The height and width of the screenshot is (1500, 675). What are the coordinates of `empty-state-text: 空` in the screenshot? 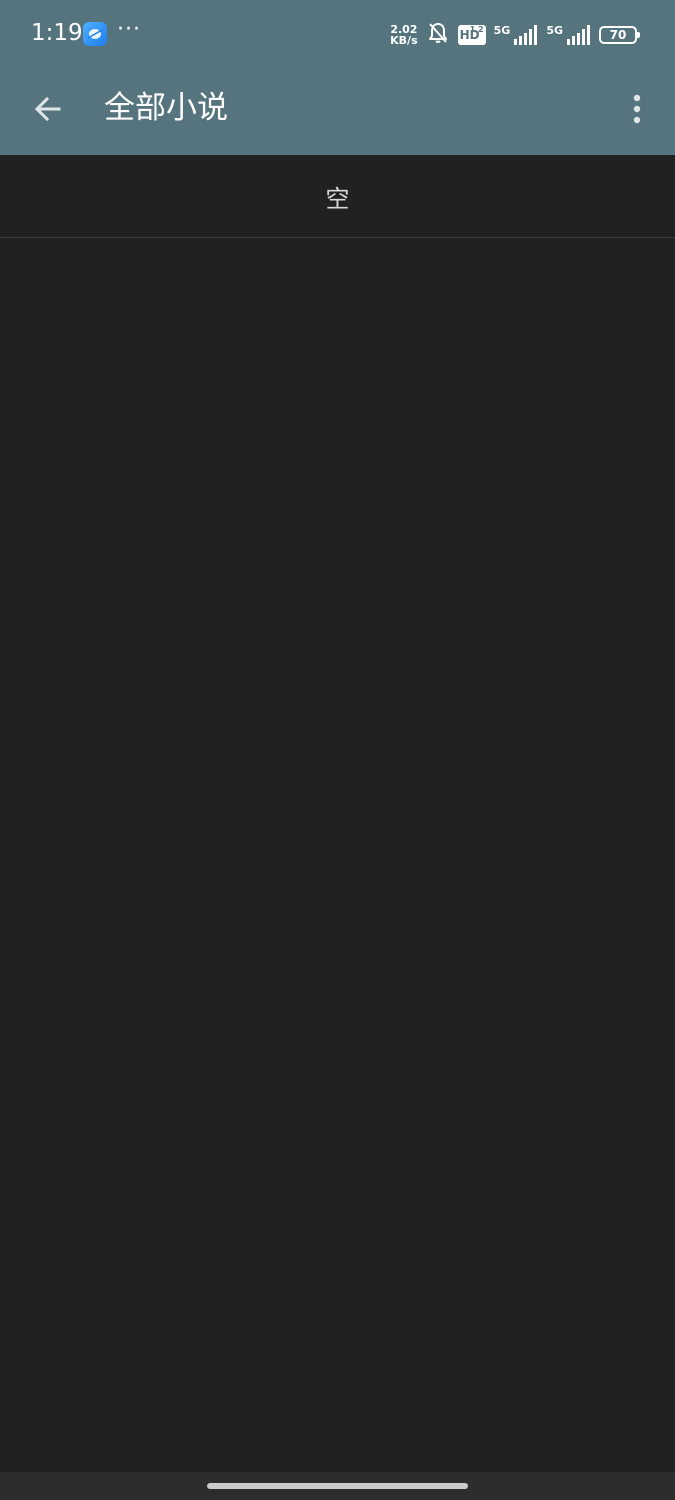 It's located at (337, 198).